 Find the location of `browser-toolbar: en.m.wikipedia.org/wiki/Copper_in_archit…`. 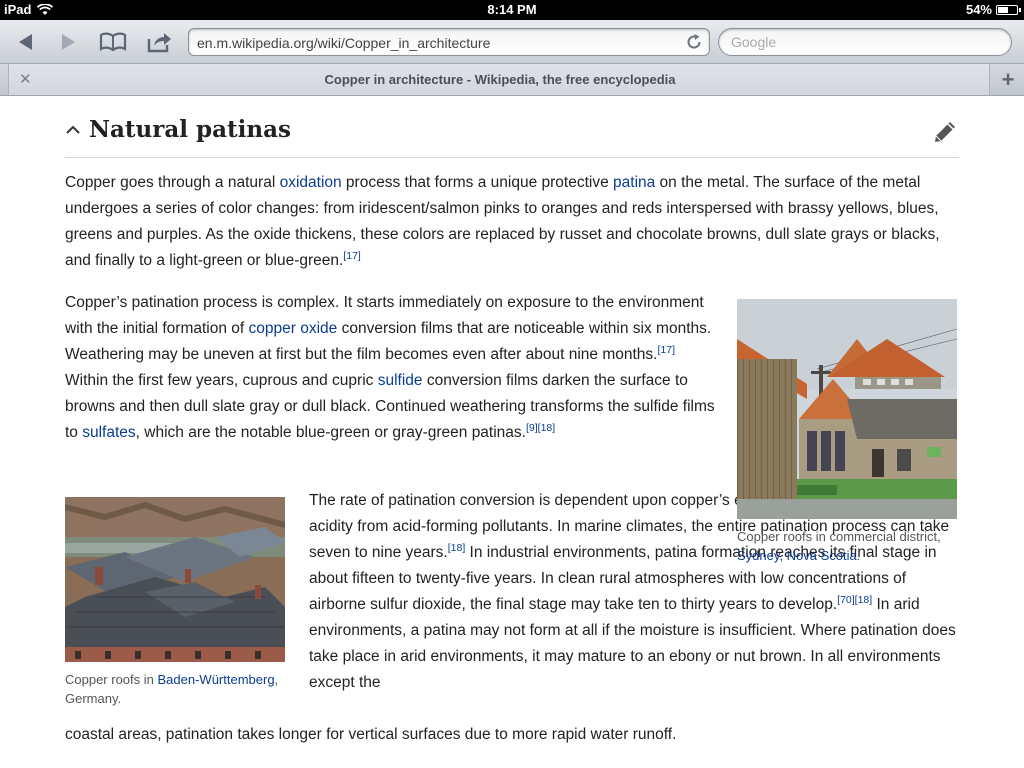

browser-toolbar: en.m.wikipedia.org/wiki/Copper_in_archit… is located at coordinates (512, 42).